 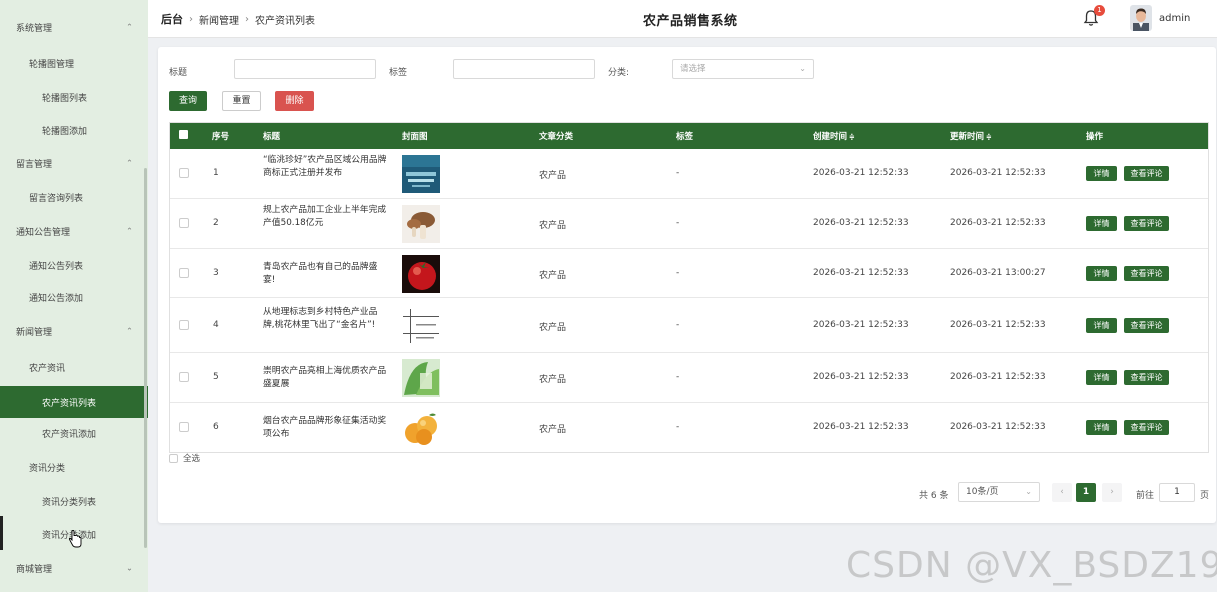 What do you see at coordinates (74, 331) in the screenshot?
I see `sidebar-group-news: 新闻管理 ⌃` at bounding box center [74, 331].